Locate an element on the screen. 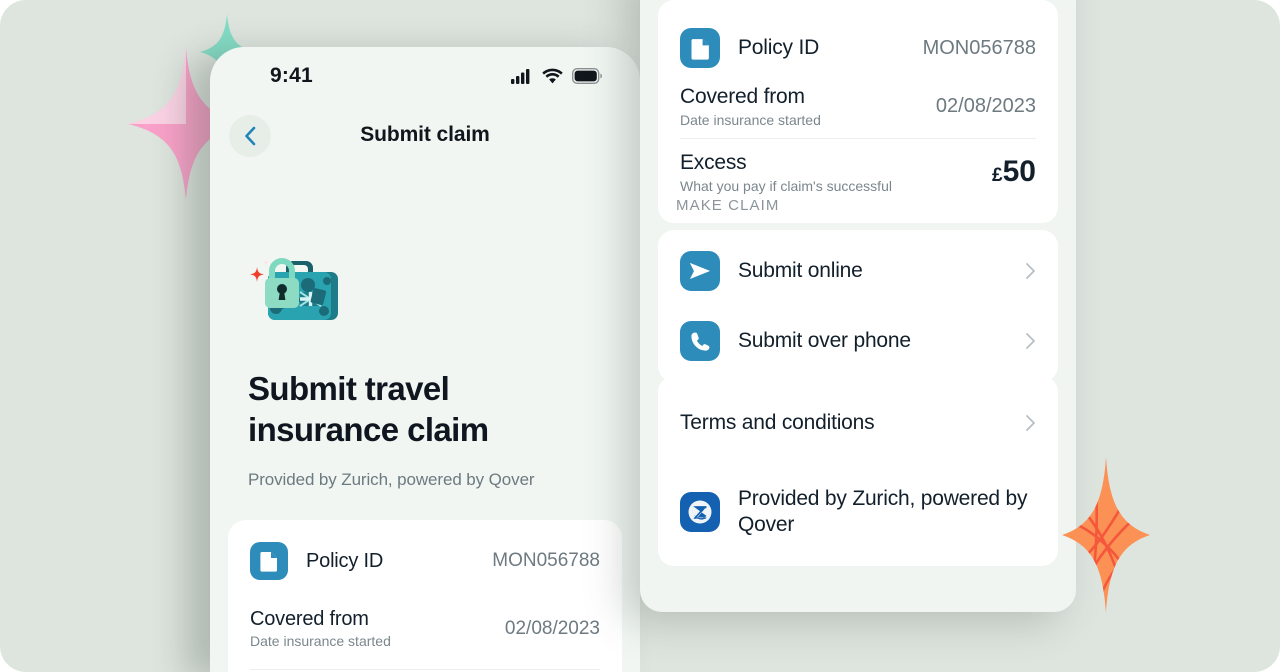  row-policy-id: Policy ID MON056788 is located at coordinates (858, 48).